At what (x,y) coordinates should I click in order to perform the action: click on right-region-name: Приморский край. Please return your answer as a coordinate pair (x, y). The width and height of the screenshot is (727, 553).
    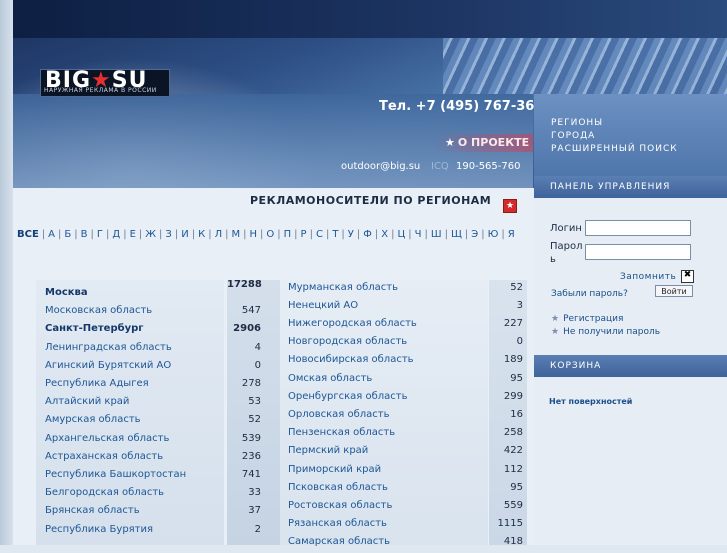
    Looking at the image, I should click on (388, 472).